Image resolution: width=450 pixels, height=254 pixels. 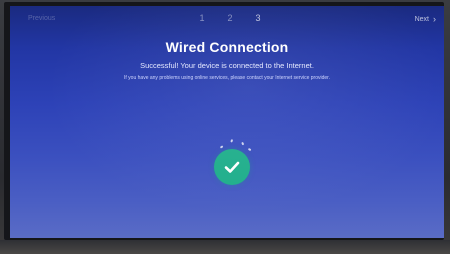 I want to click on next-button-label: Next, so click(x=421, y=19).